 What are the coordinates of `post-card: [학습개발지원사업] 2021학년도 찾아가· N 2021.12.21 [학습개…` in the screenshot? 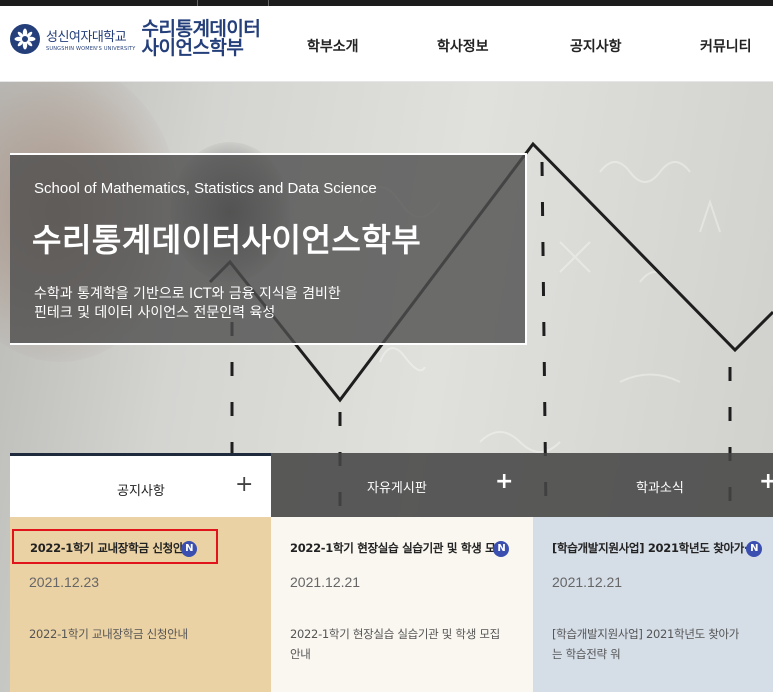 It's located at (653, 604).